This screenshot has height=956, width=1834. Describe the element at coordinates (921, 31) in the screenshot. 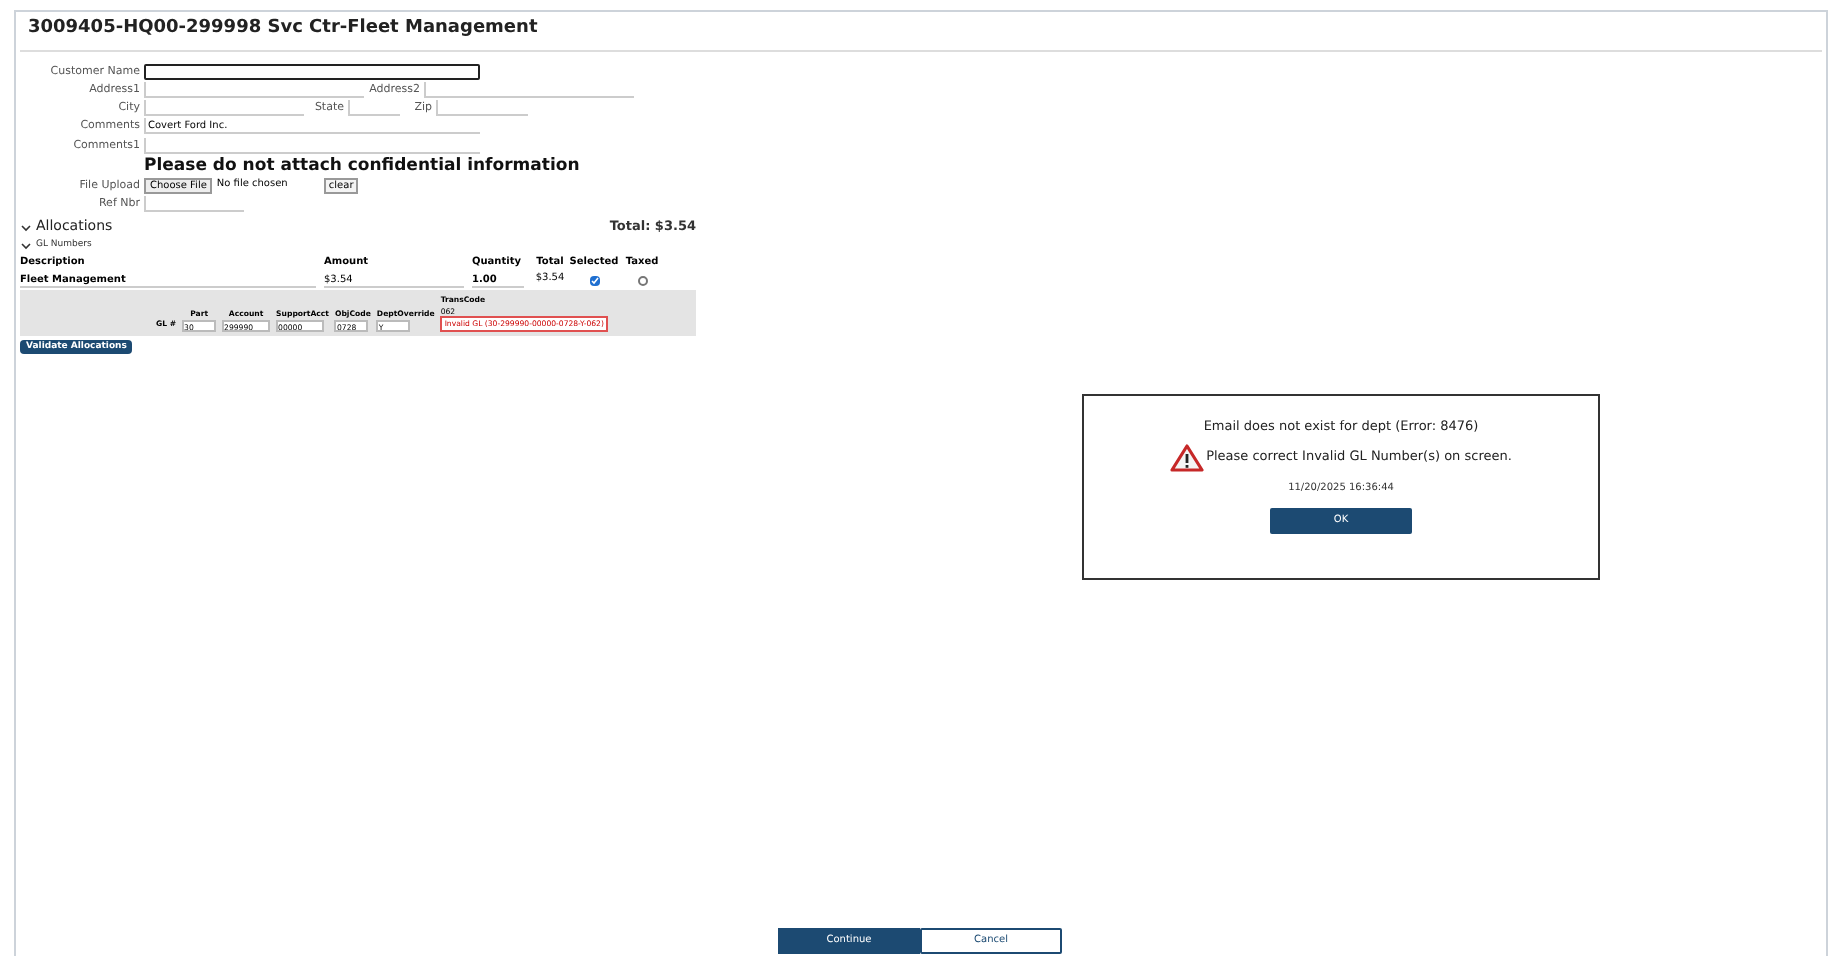

I see `page-title: 3009405-HQ00-299998 Svc Ctr-Fleet Management` at that location.